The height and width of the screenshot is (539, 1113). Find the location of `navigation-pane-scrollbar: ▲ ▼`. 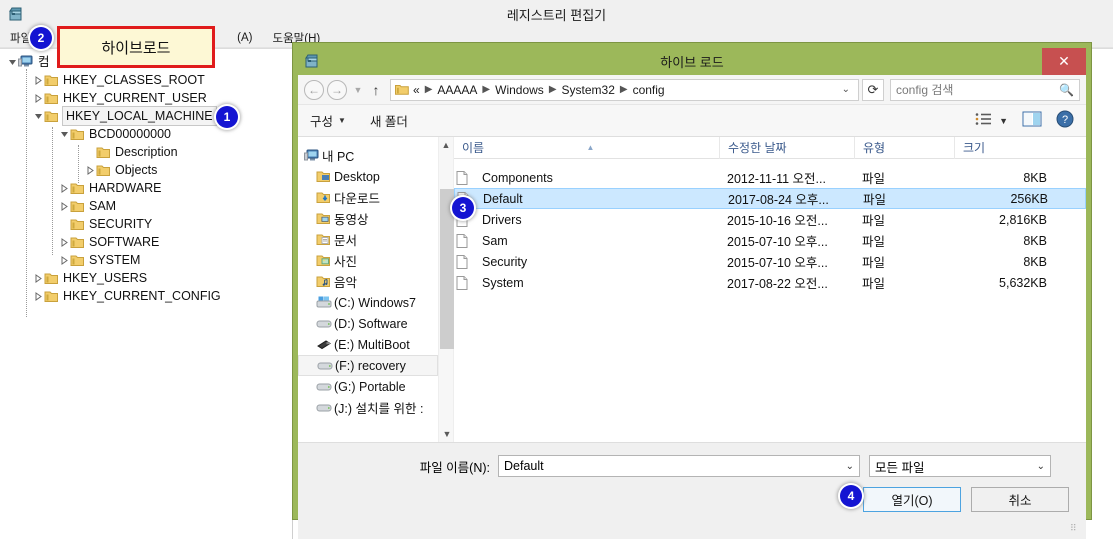

navigation-pane-scrollbar: ▲ ▼ is located at coordinates (446, 289).